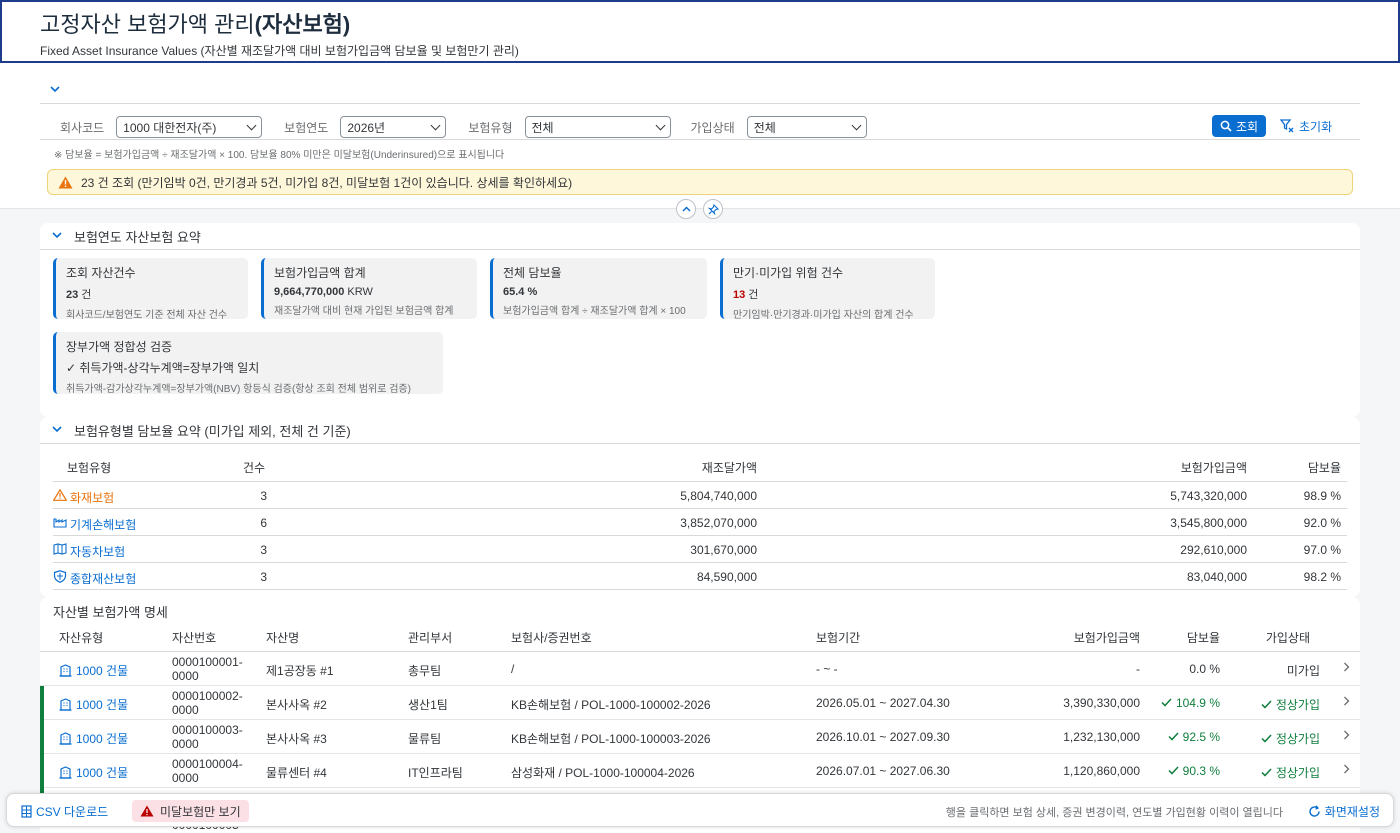 This screenshot has width=1400, height=833. Describe the element at coordinates (207, 669) in the screenshot. I see `asset-number: 0000100001- 0000` at that location.